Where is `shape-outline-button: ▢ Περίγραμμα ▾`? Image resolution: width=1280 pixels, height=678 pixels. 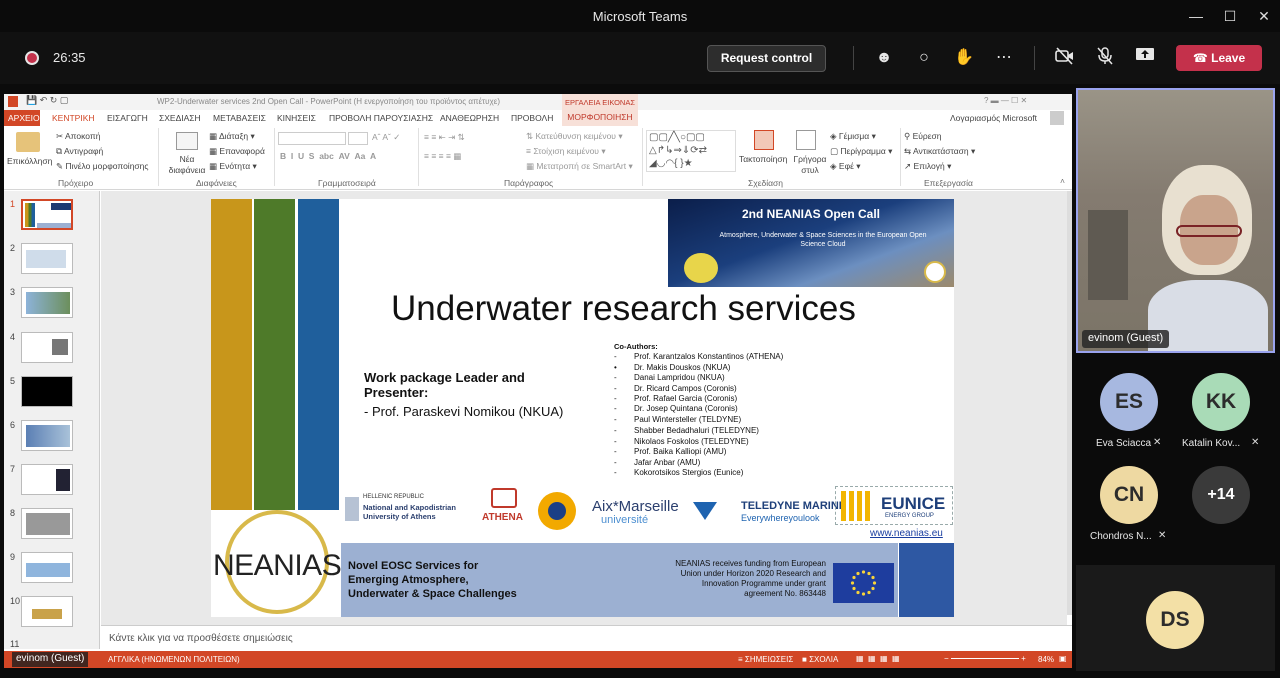
shape-outline-button: ▢ Περίγραμμα ▾ is located at coordinates (861, 151).